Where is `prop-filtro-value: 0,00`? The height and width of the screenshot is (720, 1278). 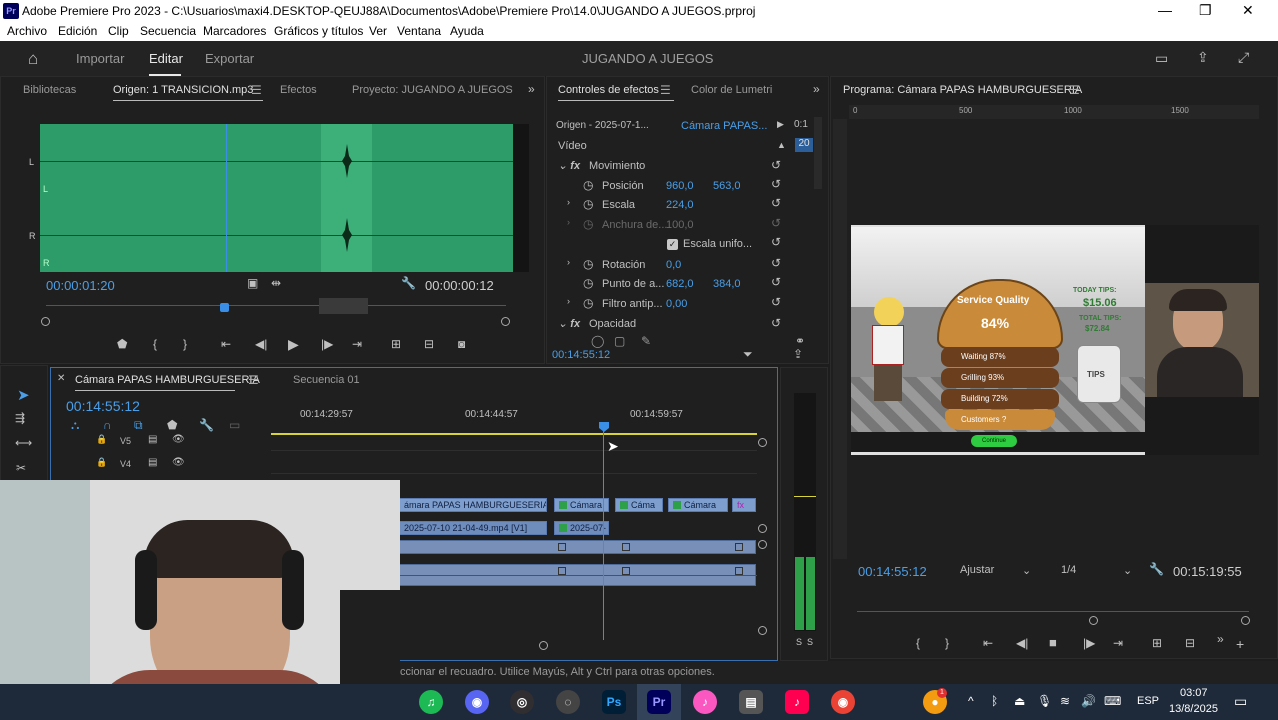
prop-filtro-value: 0,00 is located at coordinates (676, 304).